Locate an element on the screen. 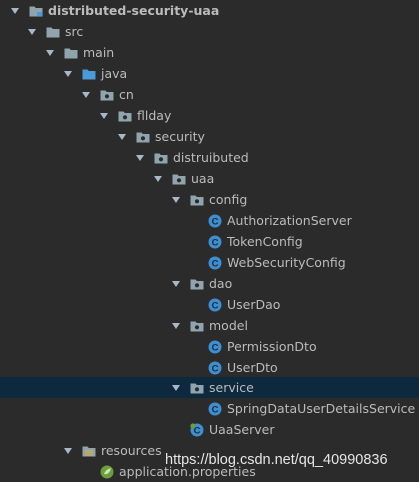 The image size is (419, 482). tree-node-label: distruibuted is located at coordinates (211, 157).